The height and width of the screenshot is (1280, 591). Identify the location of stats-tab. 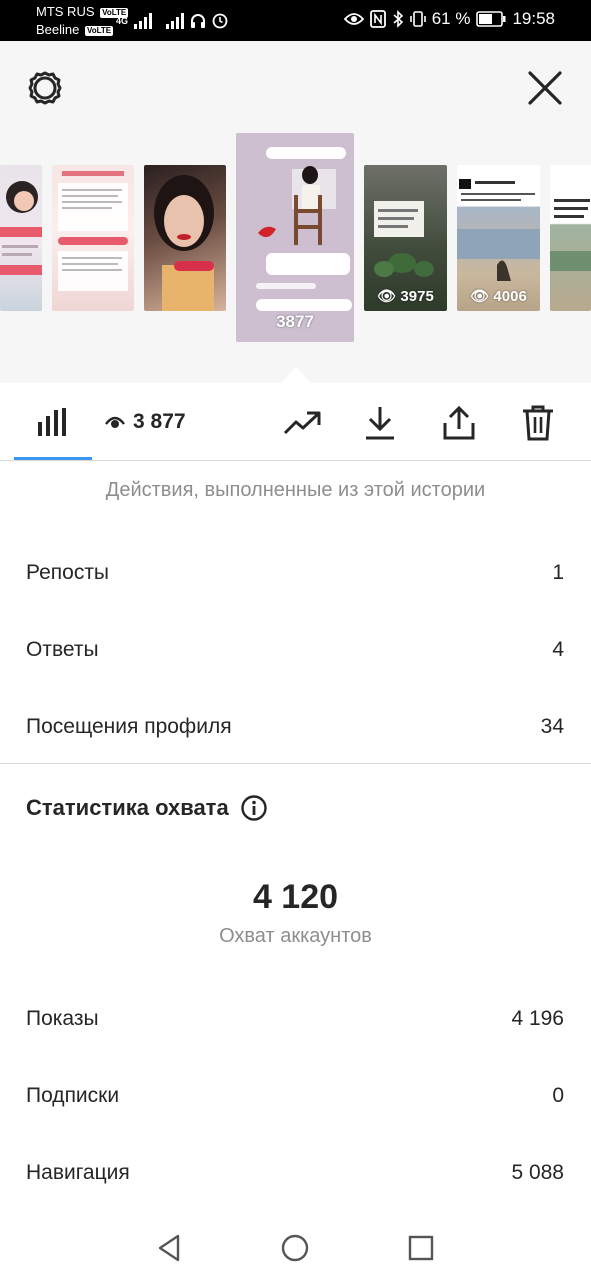
(53, 422).